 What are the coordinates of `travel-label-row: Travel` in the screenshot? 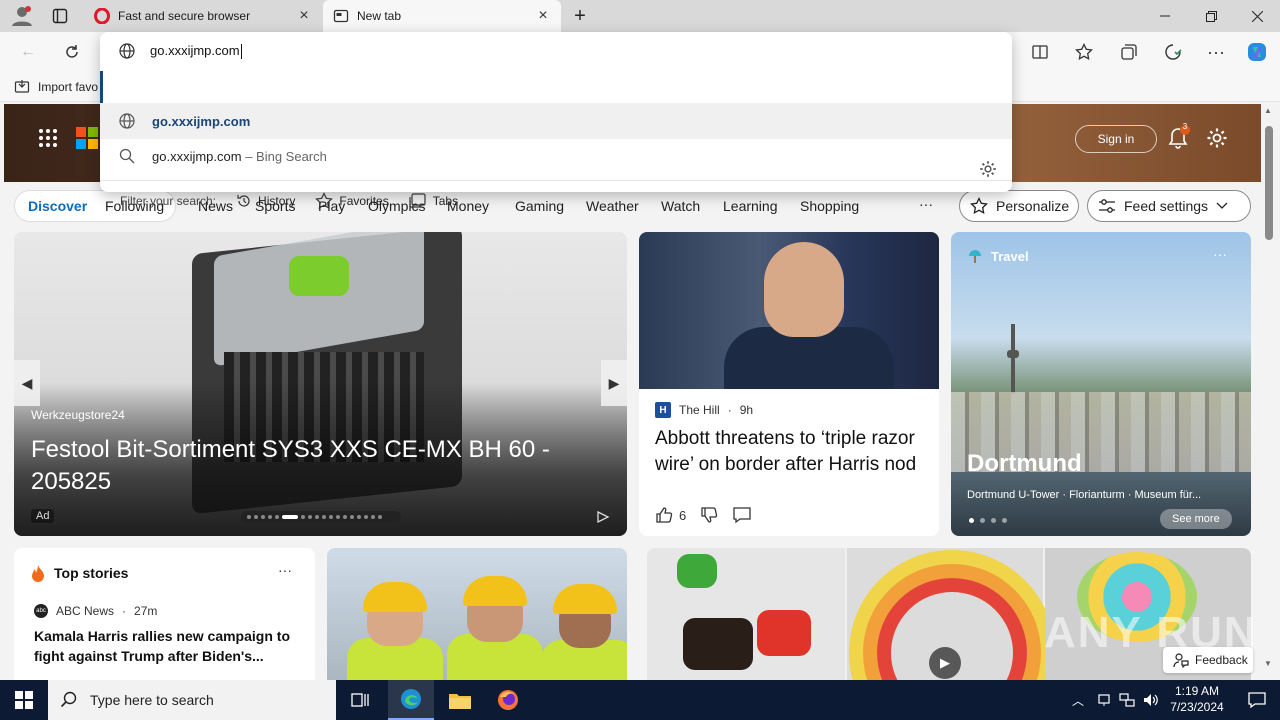 It's located at (998, 256).